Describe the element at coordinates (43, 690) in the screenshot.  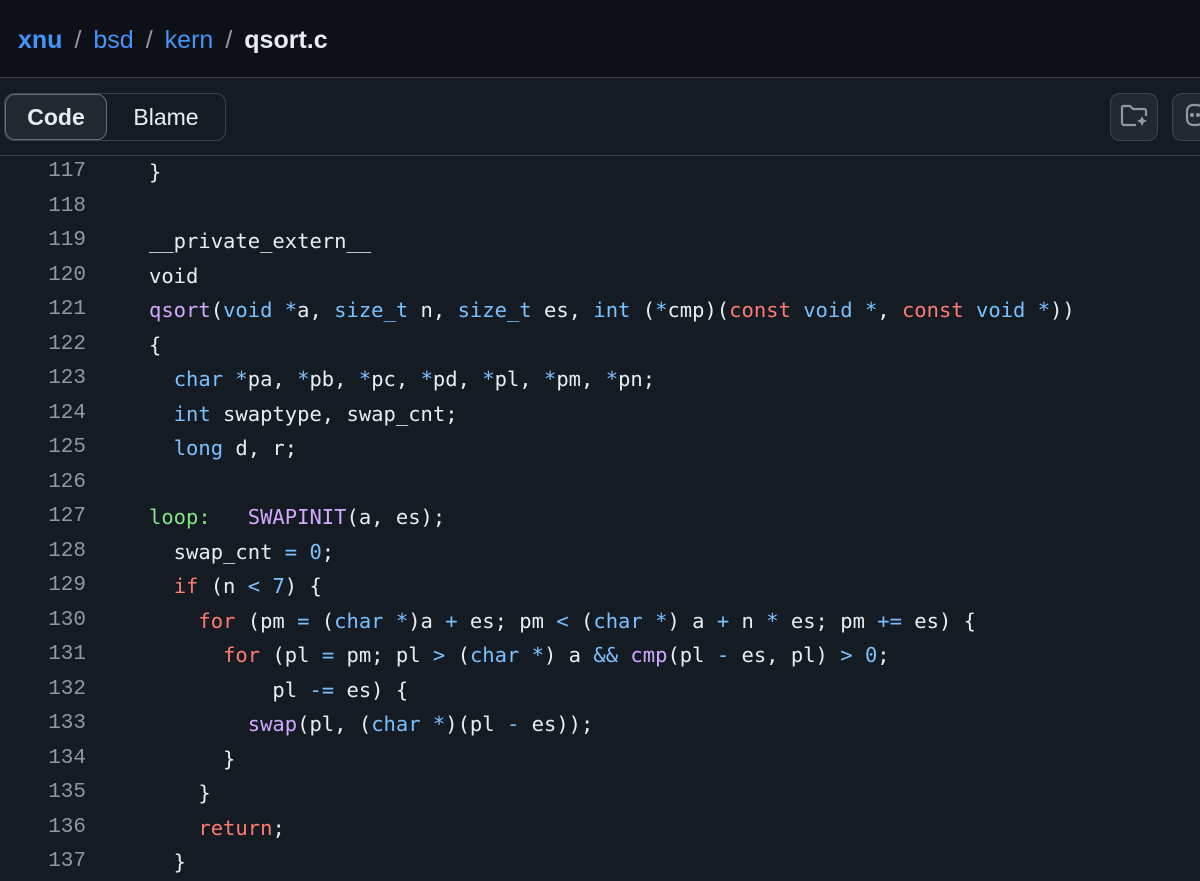
I see `line-number: 132` at that location.